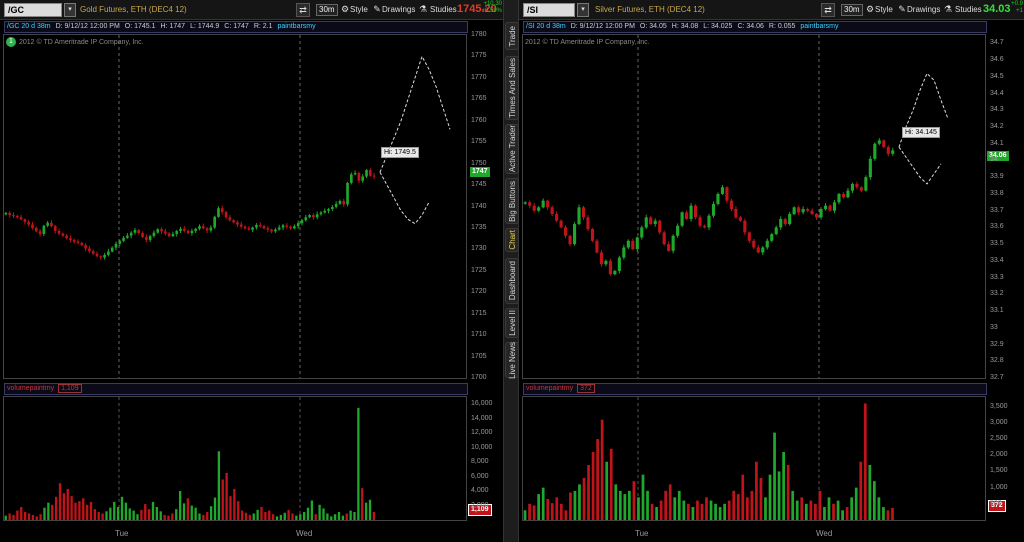 Image resolution: width=1024 pixels, height=542 pixels. What do you see at coordinates (33, 10) in the screenshot?
I see `symbol-input: /GC` at bounding box center [33, 10].